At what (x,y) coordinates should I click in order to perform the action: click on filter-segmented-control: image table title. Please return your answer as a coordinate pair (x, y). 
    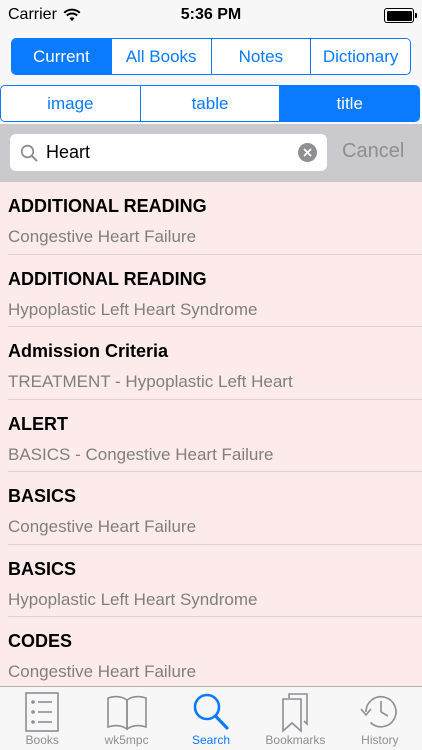
    Looking at the image, I should click on (210, 103).